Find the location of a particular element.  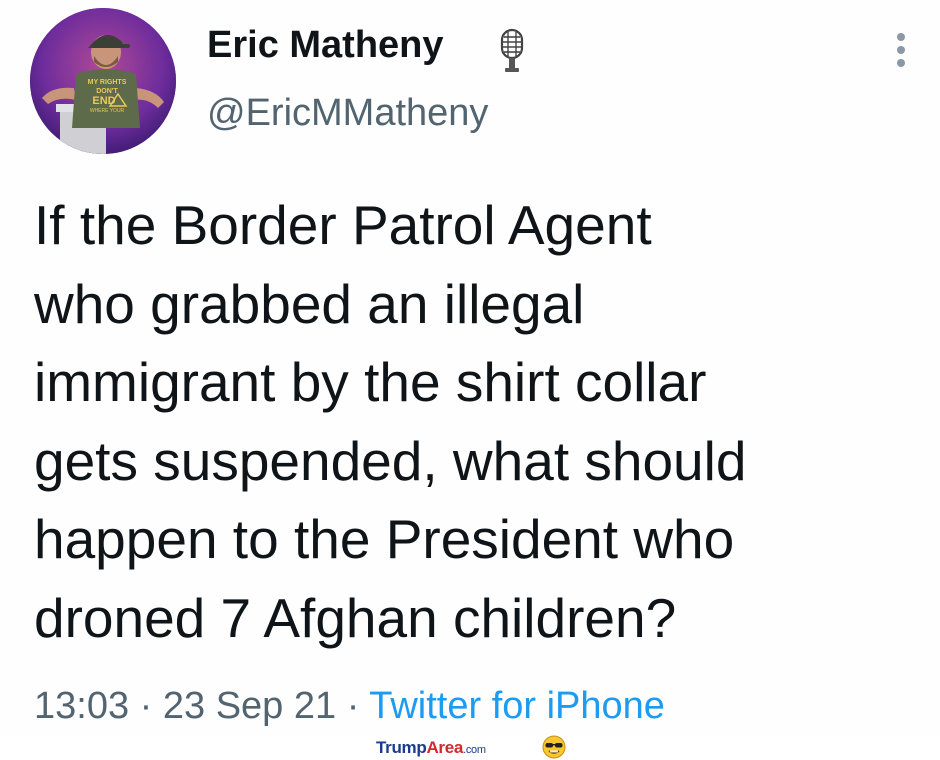

more-vertical-icon is located at coordinates (901, 53).